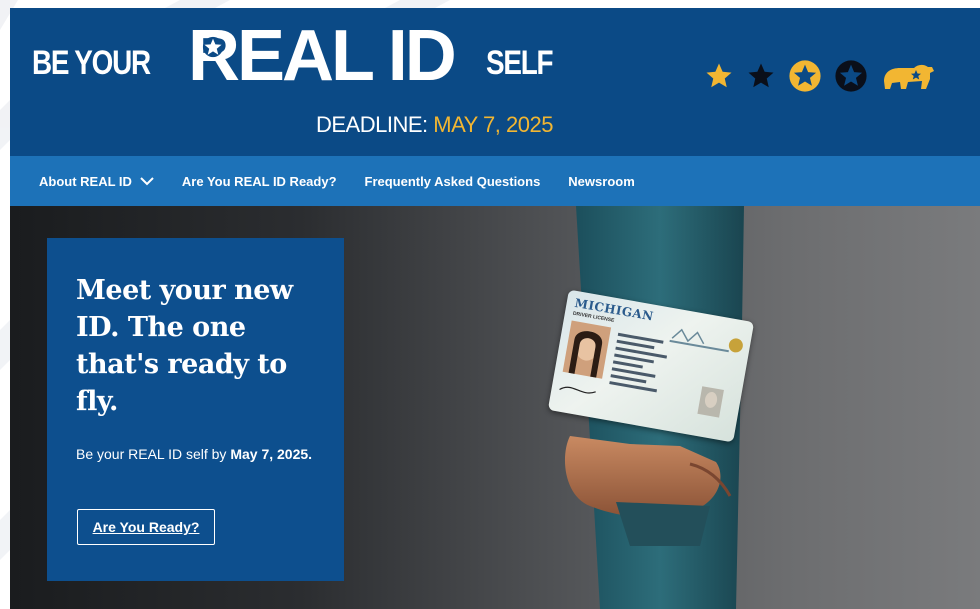 This screenshot has width=980, height=609. Describe the element at coordinates (805, 76) in the screenshot. I see `star-gold-circle-icon` at that location.